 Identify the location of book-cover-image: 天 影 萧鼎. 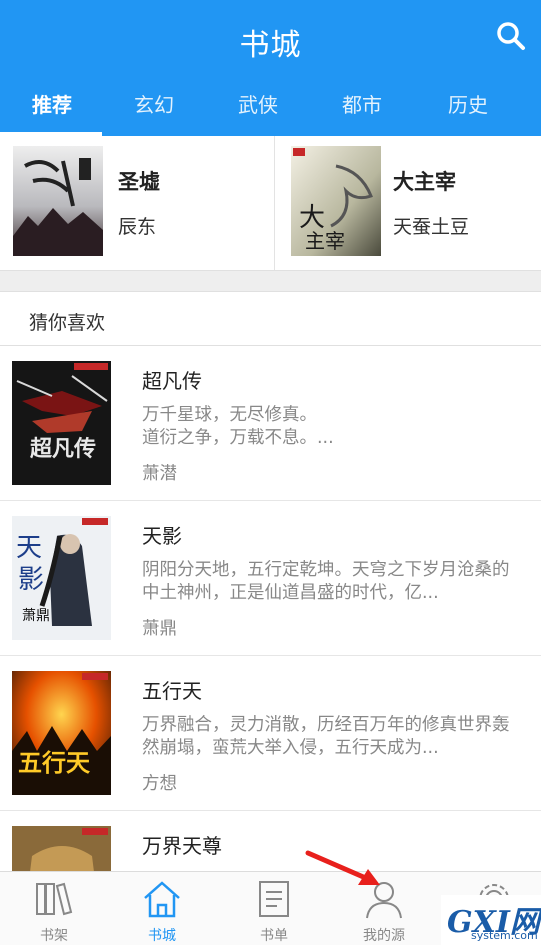
(61, 578).